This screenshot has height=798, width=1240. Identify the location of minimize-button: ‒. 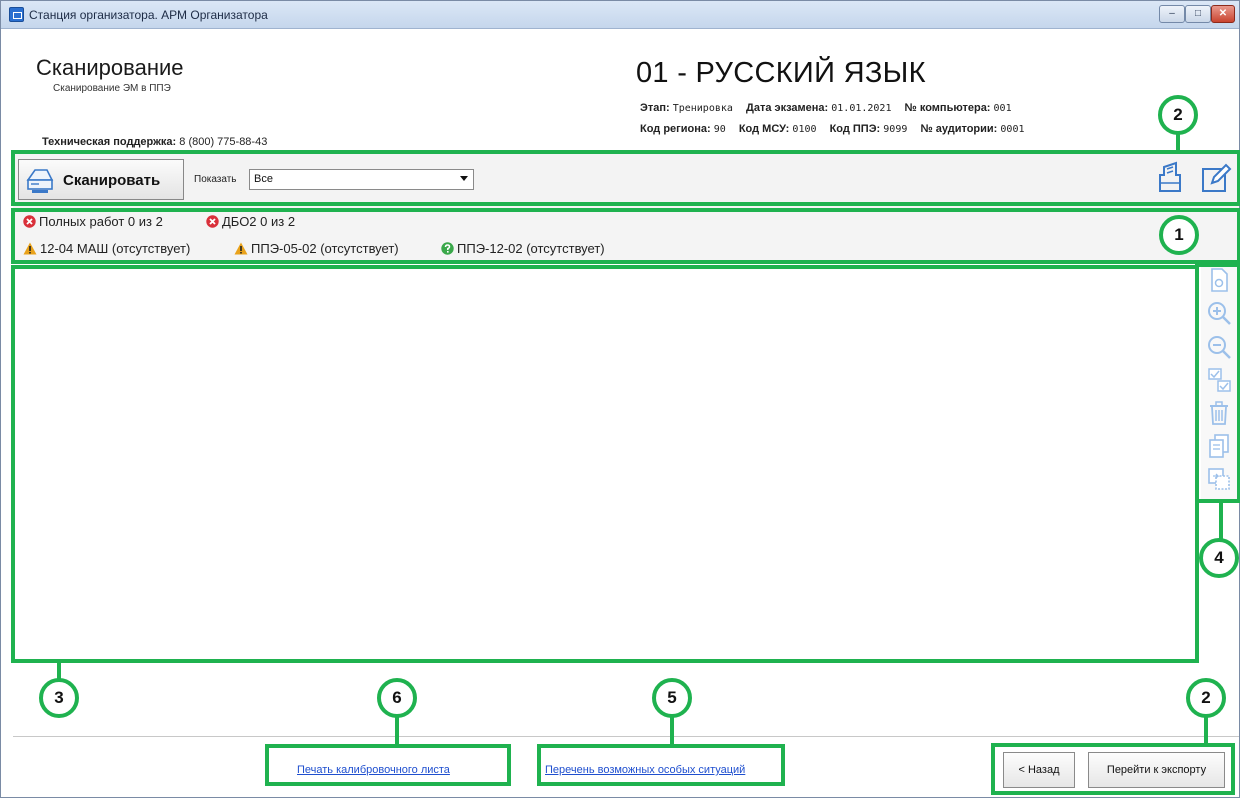
(1172, 14).